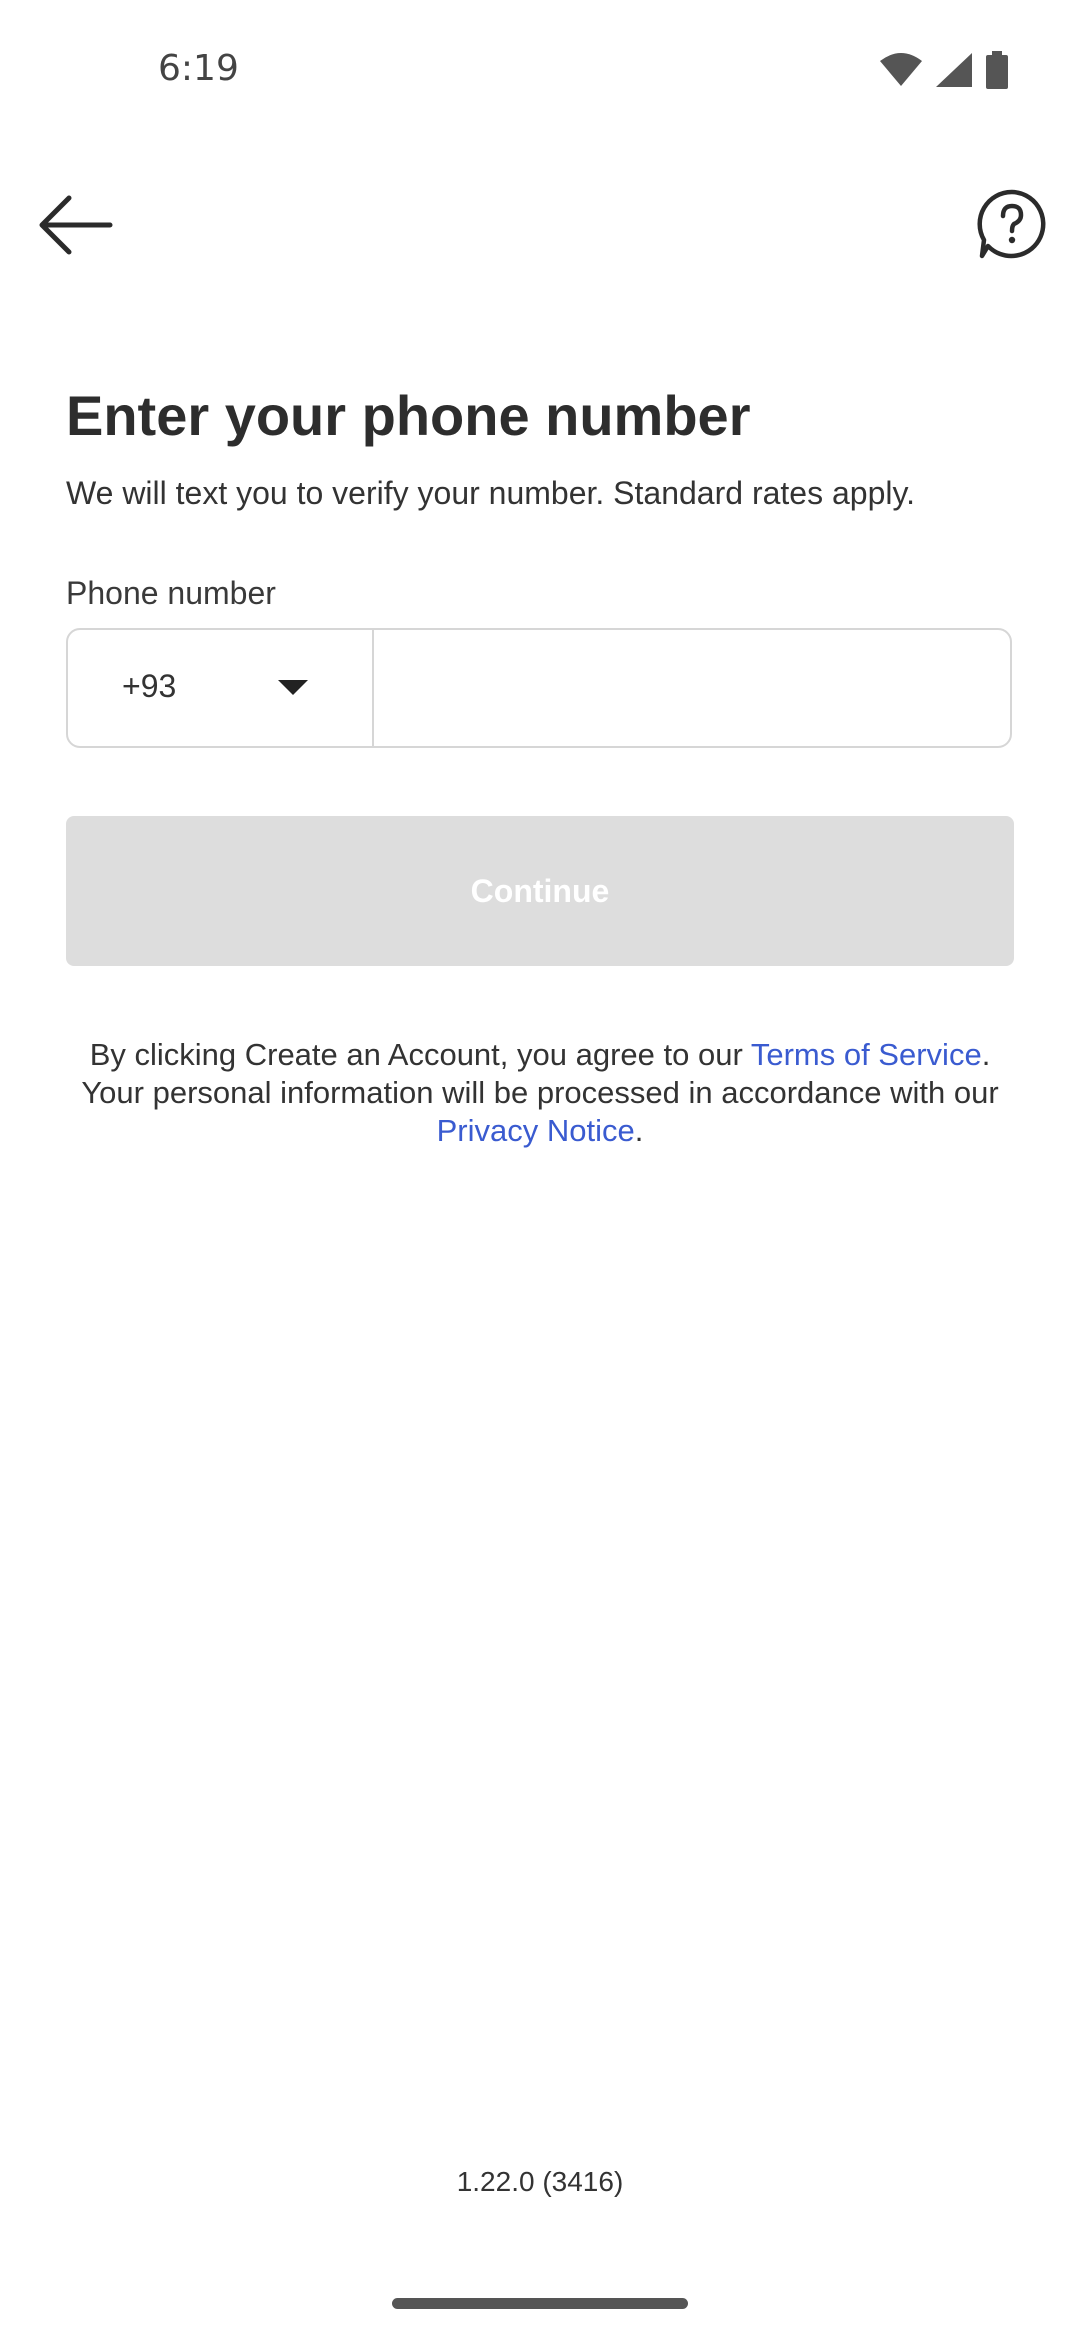 This screenshot has height=2340, width=1080. I want to click on status-icons, so click(944, 70).